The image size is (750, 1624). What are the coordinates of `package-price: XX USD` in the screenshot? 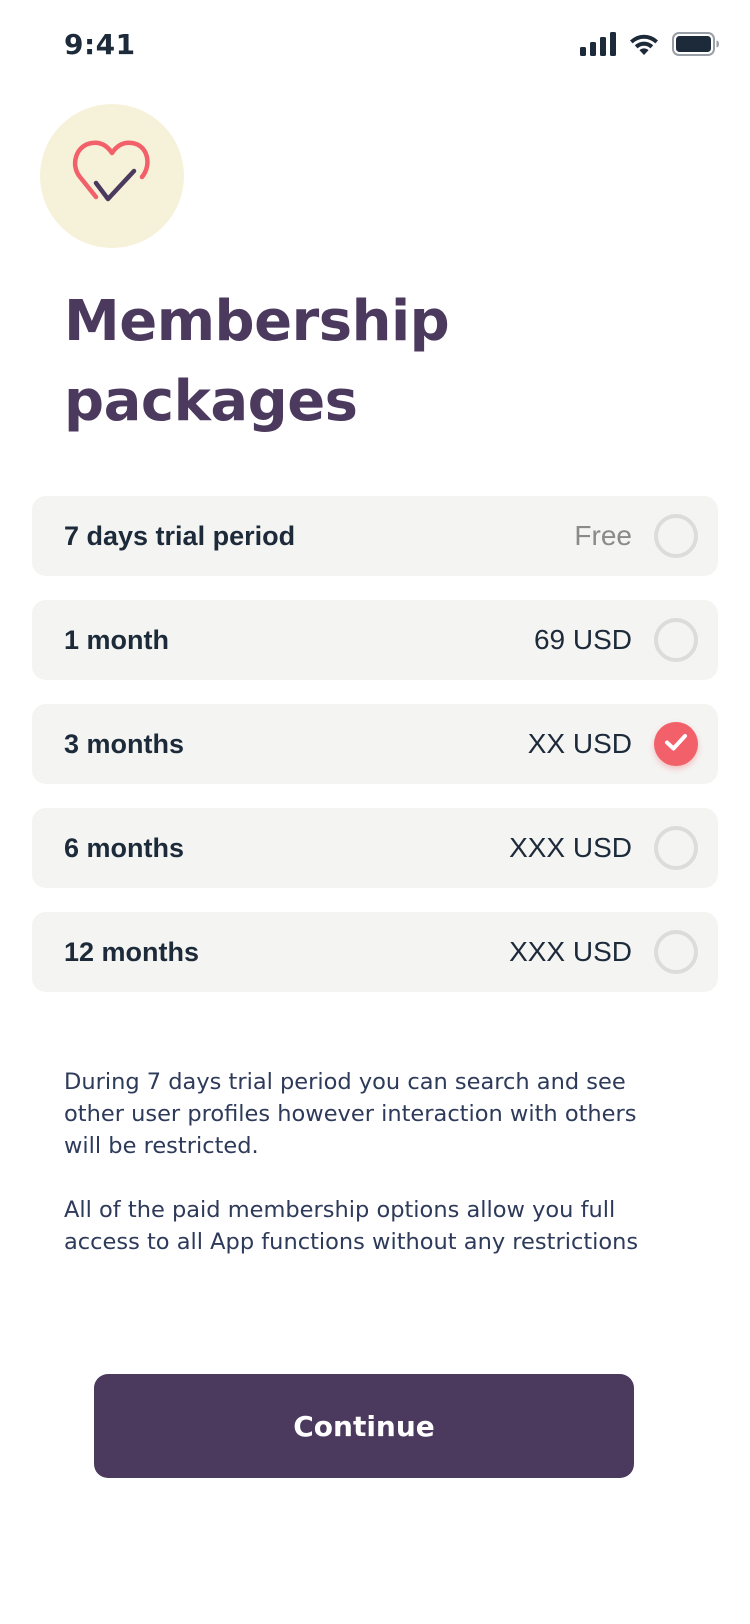 It's located at (579, 743).